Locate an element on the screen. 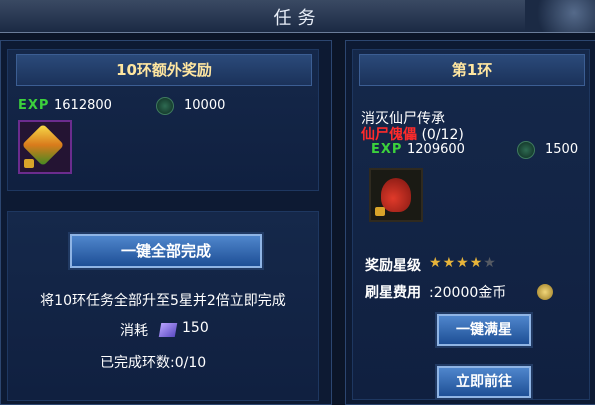 This screenshot has height=405, width=595. star-label: 奖励星级 is located at coordinates (393, 266).